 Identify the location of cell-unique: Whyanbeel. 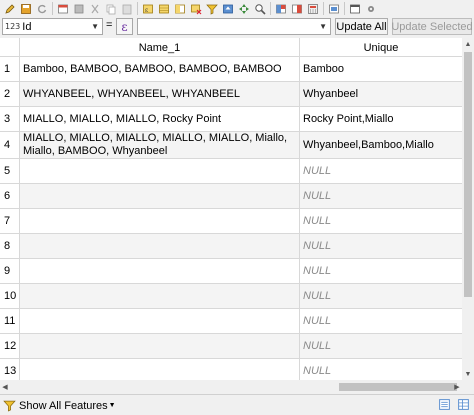
(381, 94).